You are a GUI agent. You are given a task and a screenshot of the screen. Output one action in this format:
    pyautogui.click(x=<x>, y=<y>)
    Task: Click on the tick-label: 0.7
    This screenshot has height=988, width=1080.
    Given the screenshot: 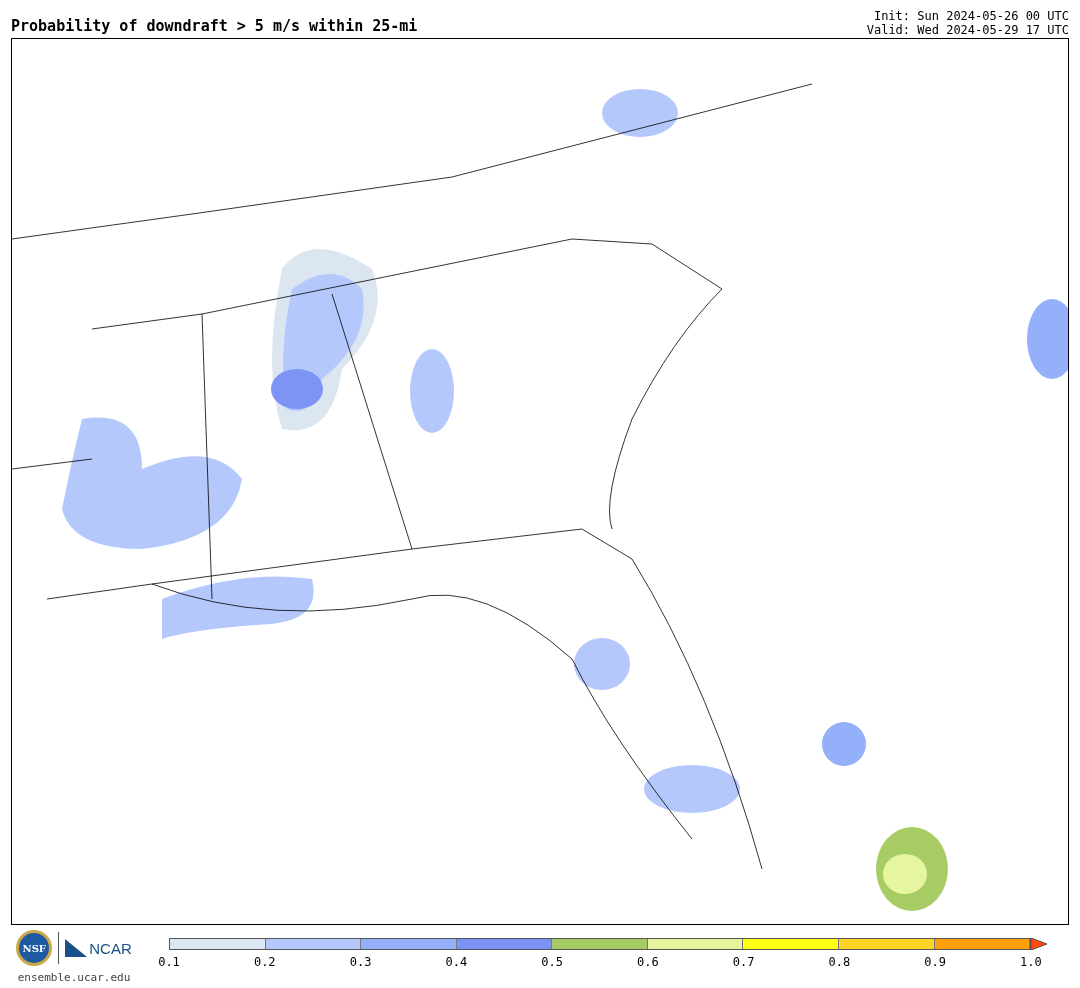 What is the action you would take?
    pyautogui.click(x=743, y=962)
    